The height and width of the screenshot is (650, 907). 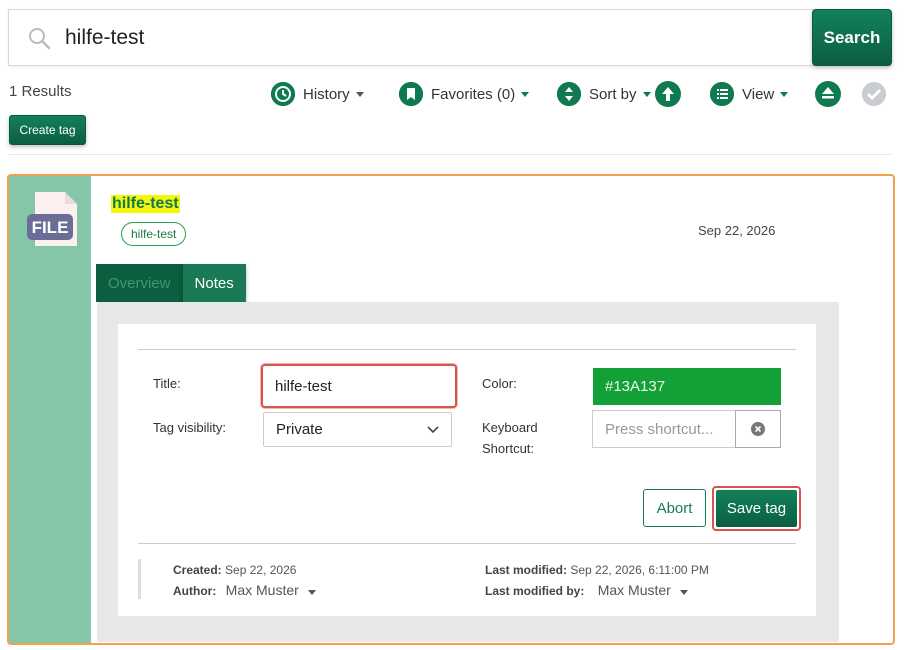 What do you see at coordinates (411, 94) in the screenshot?
I see `bookmark-icon` at bounding box center [411, 94].